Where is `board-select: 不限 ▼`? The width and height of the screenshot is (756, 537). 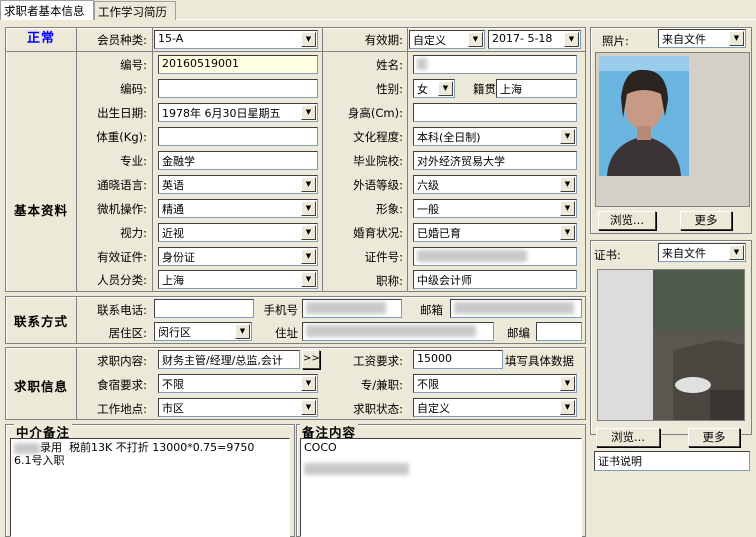 board-select: 不限 ▼ is located at coordinates (238, 383).